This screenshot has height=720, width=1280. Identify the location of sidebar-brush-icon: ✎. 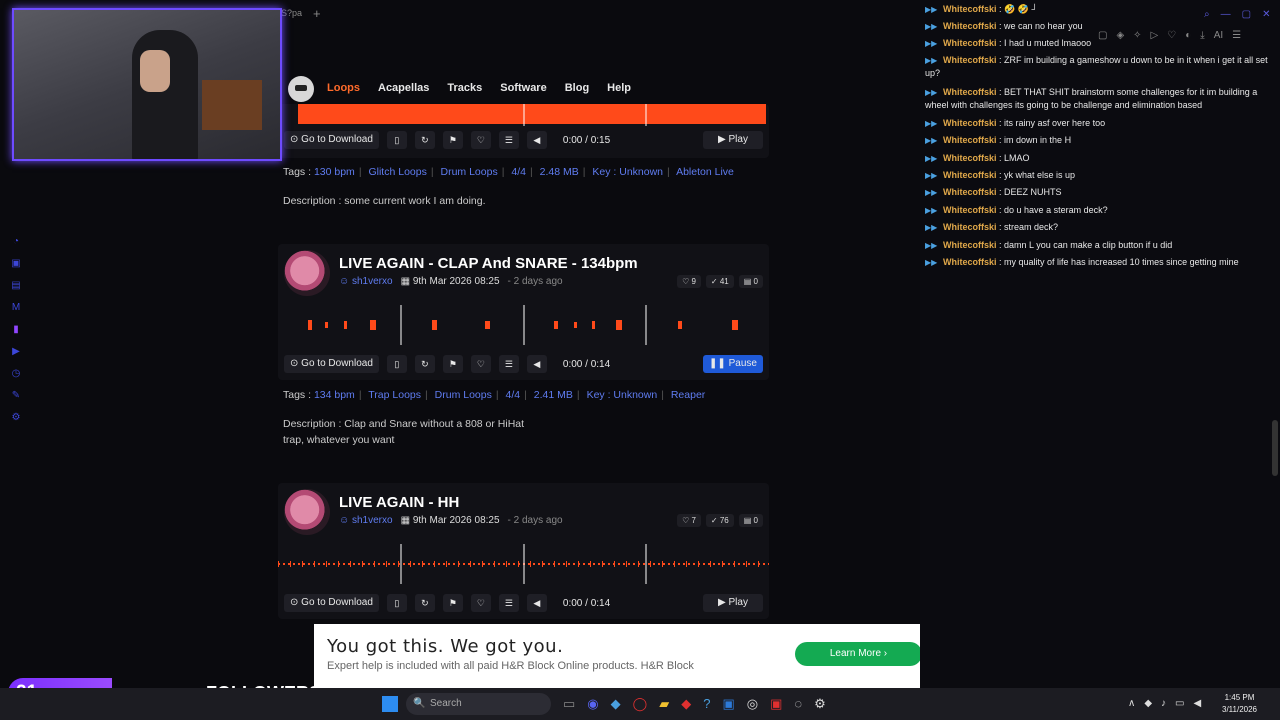
(16, 396).